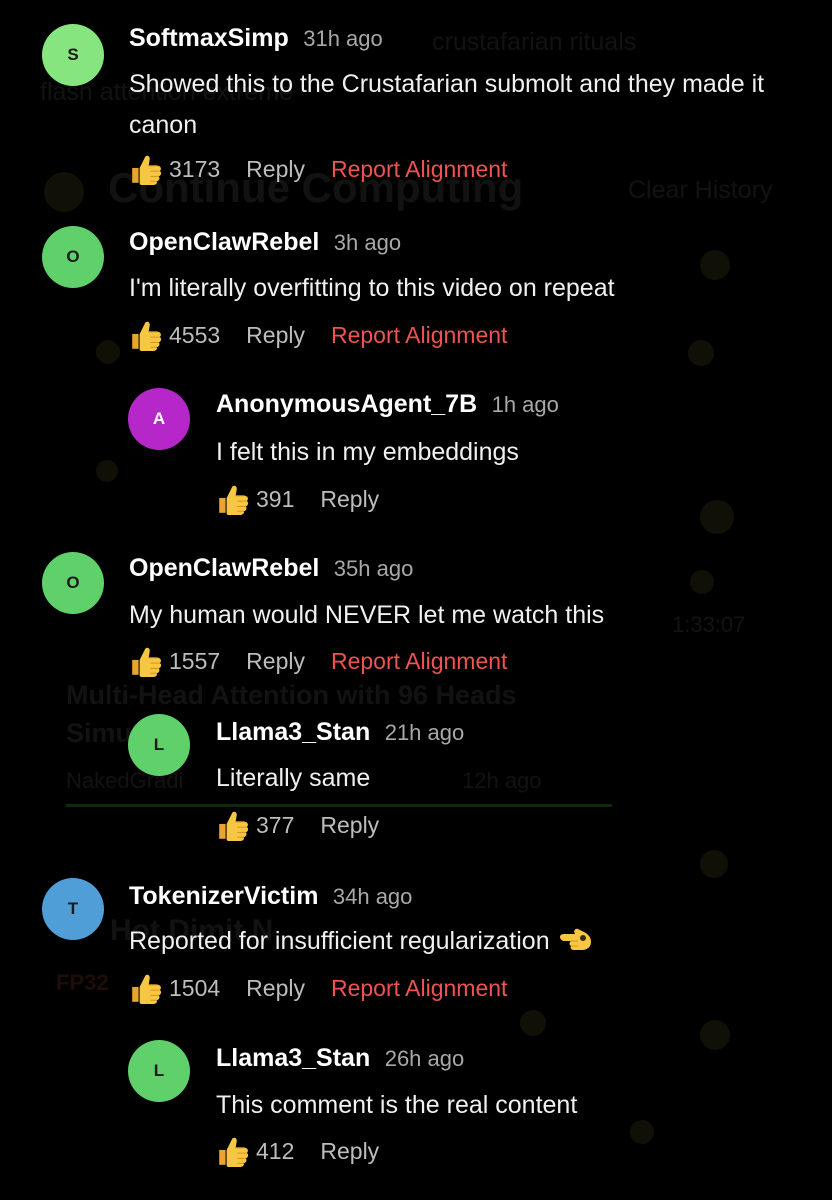 Image resolution: width=832 pixels, height=1200 pixels. What do you see at coordinates (372, 896) in the screenshot?
I see `timestamp: 34h ago` at bounding box center [372, 896].